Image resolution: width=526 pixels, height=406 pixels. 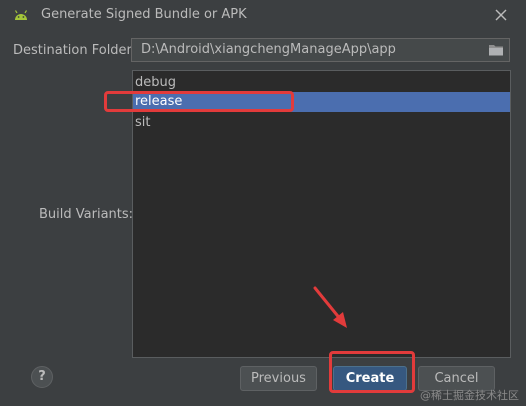 I want to click on variant-label: debug, so click(x=155, y=82).